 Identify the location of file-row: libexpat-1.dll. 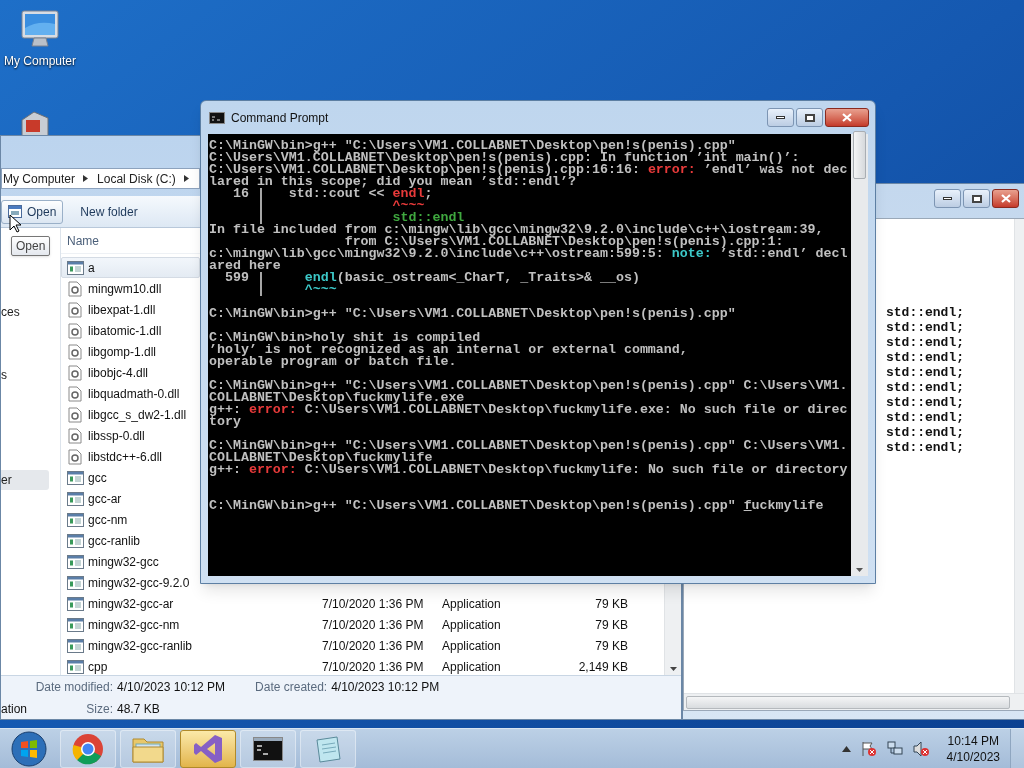
(130, 309).